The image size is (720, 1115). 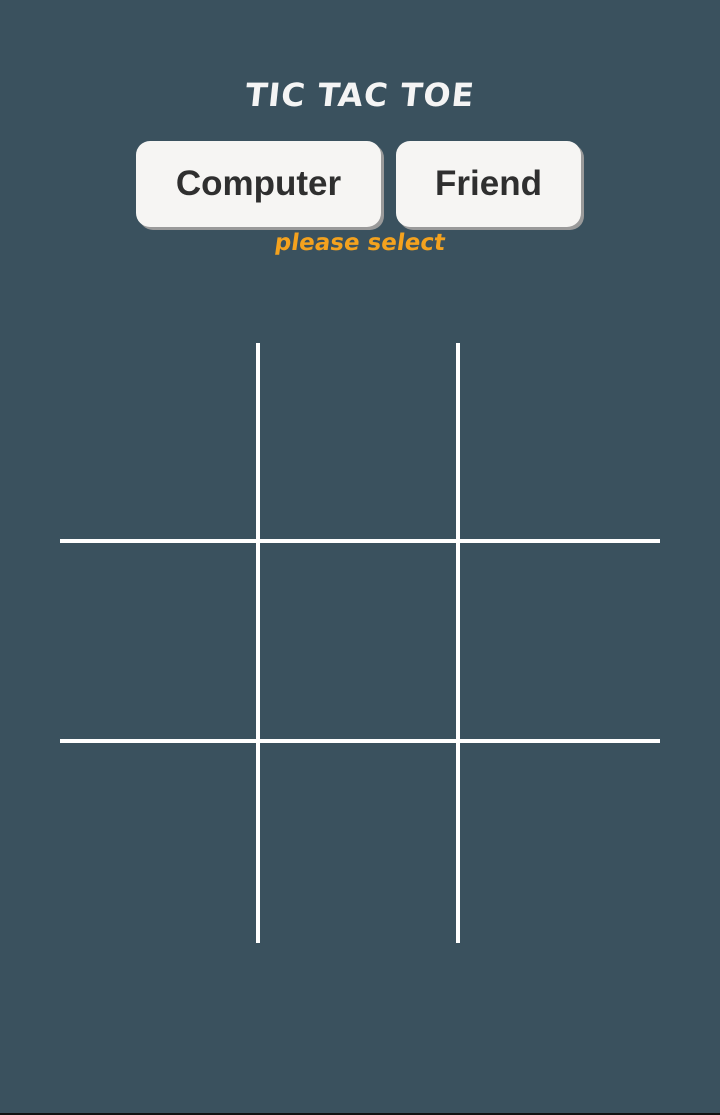 I want to click on computer-mode-button: Computer, so click(x=258, y=184).